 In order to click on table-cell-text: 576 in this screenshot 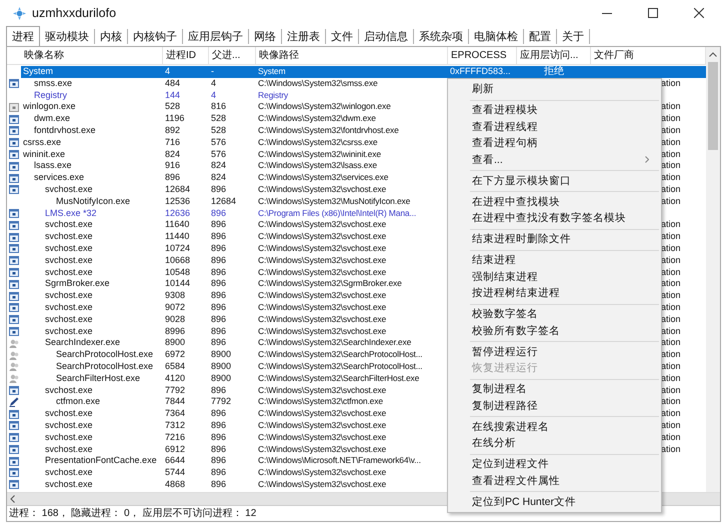, I will do `click(219, 142)`.